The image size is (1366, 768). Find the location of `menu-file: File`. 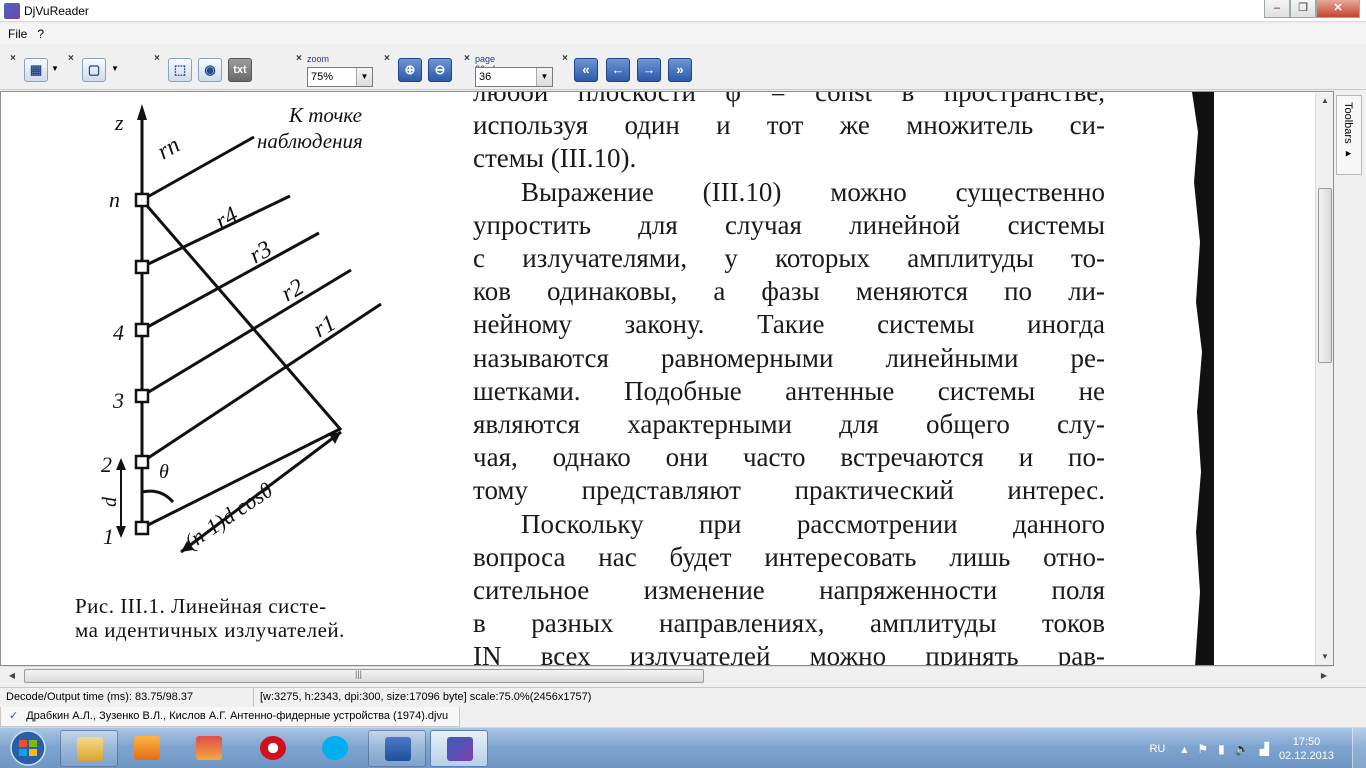

menu-file: File is located at coordinates (17, 34).